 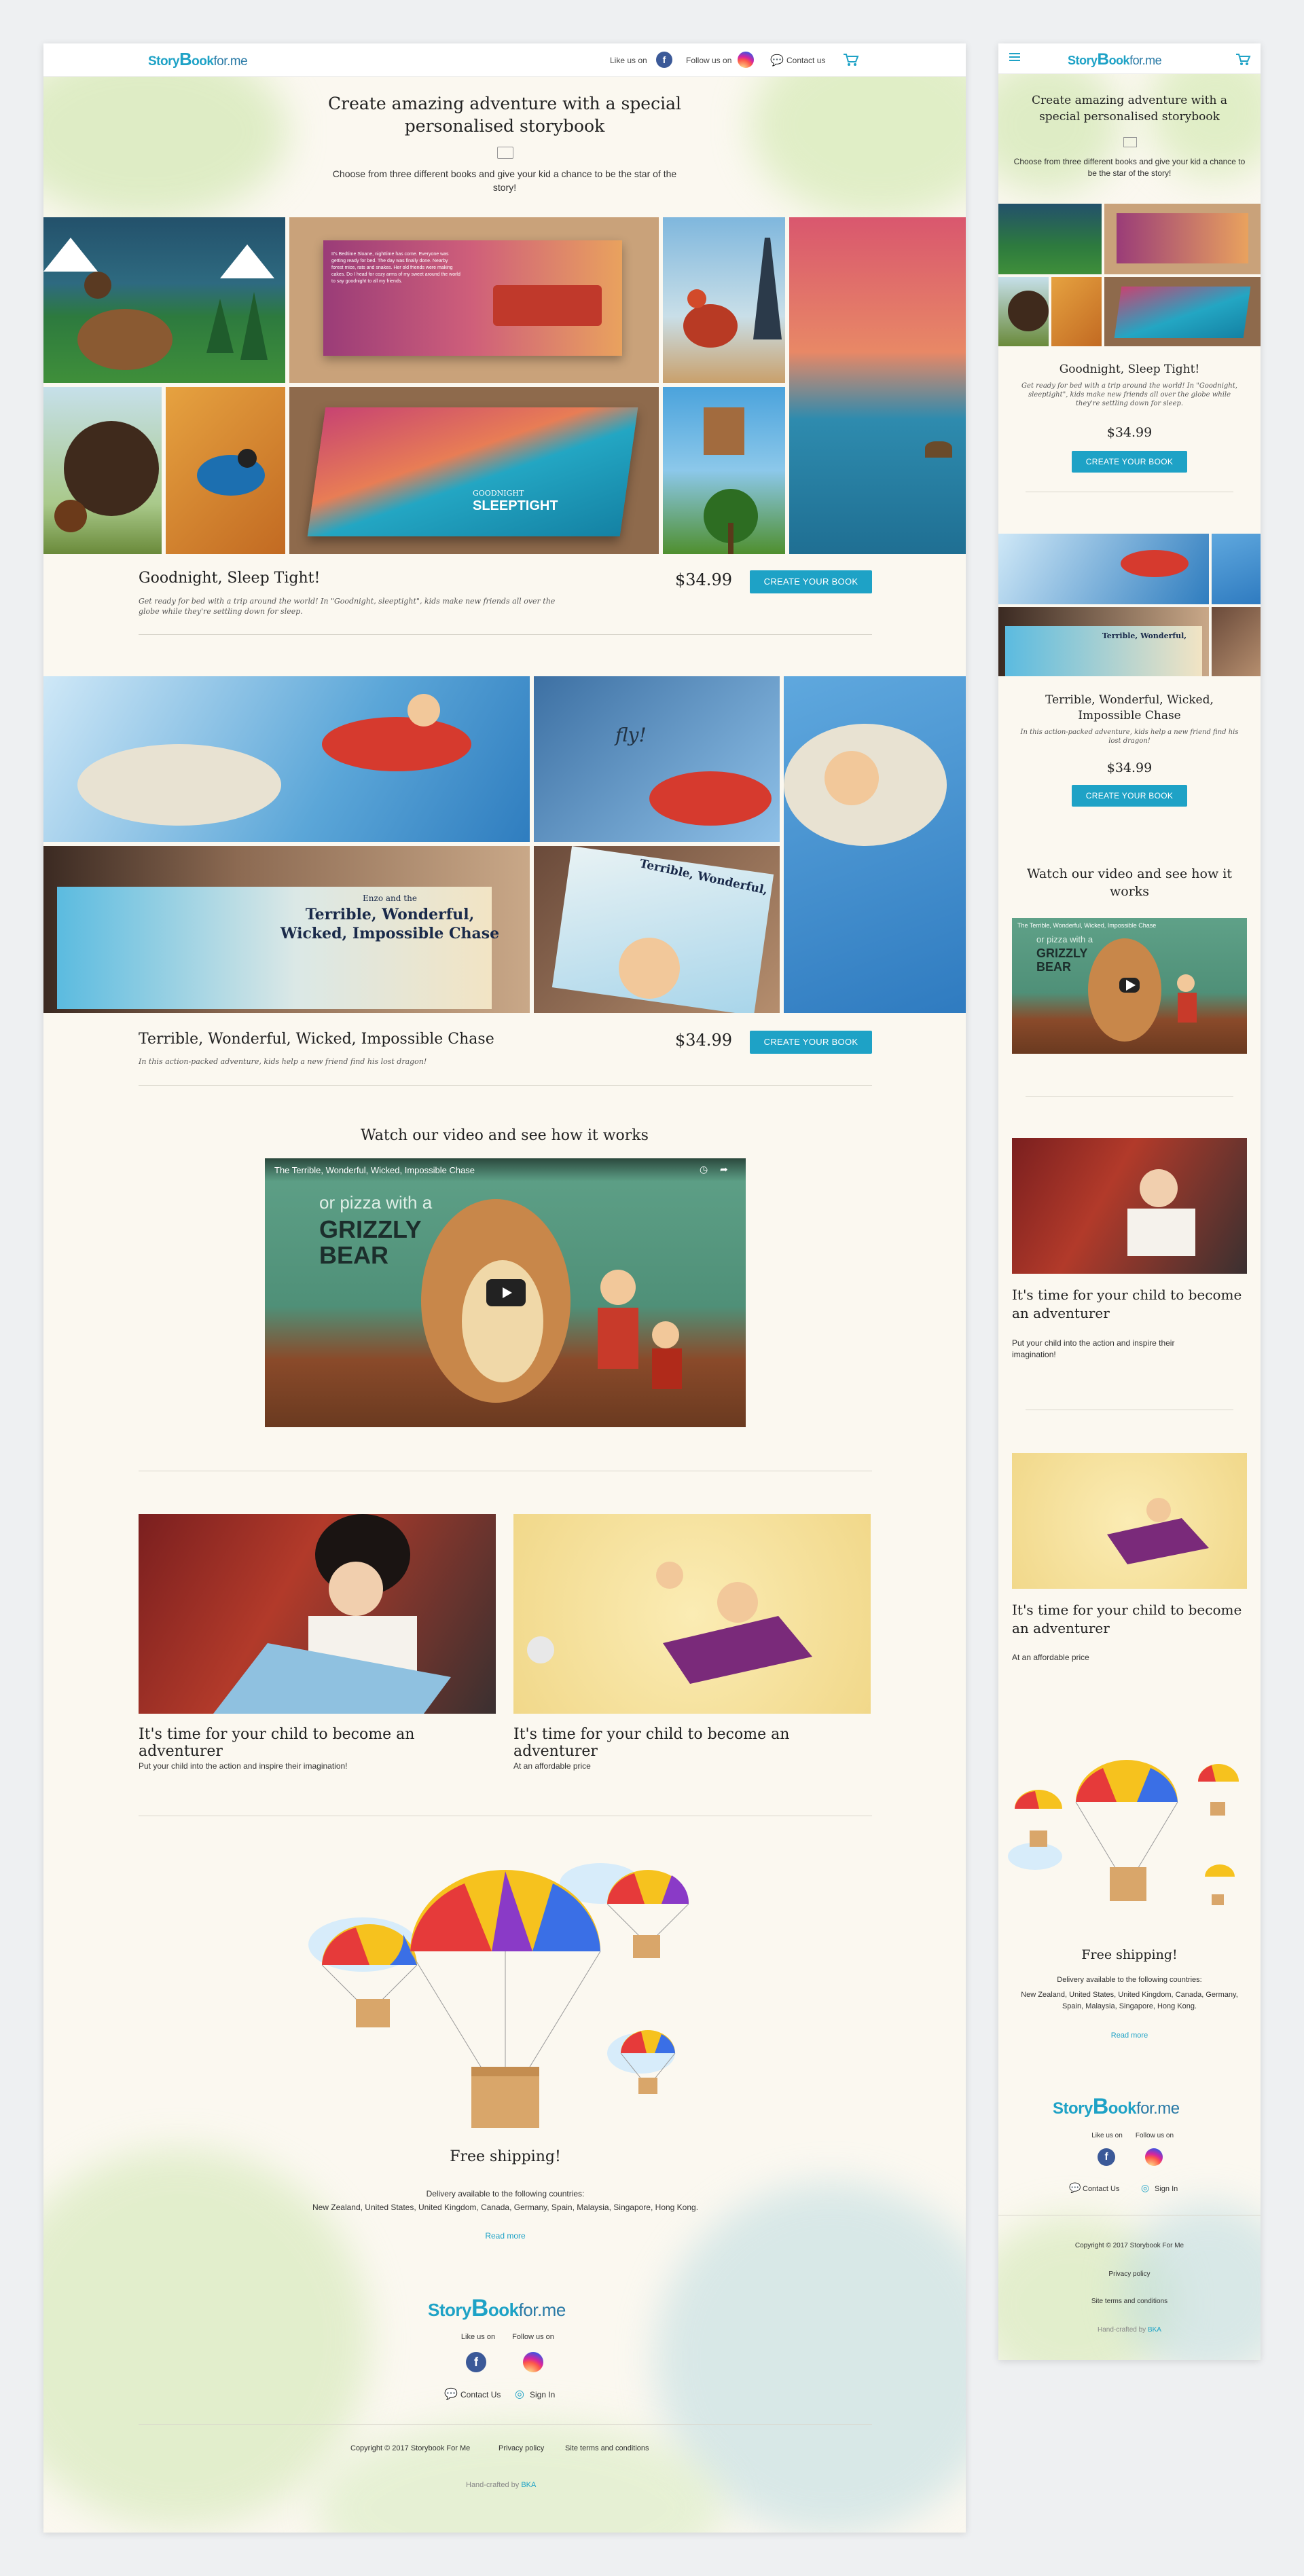 What do you see at coordinates (805, 60) in the screenshot?
I see `contact-us-link: Contact us` at bounding box center [805, 60].